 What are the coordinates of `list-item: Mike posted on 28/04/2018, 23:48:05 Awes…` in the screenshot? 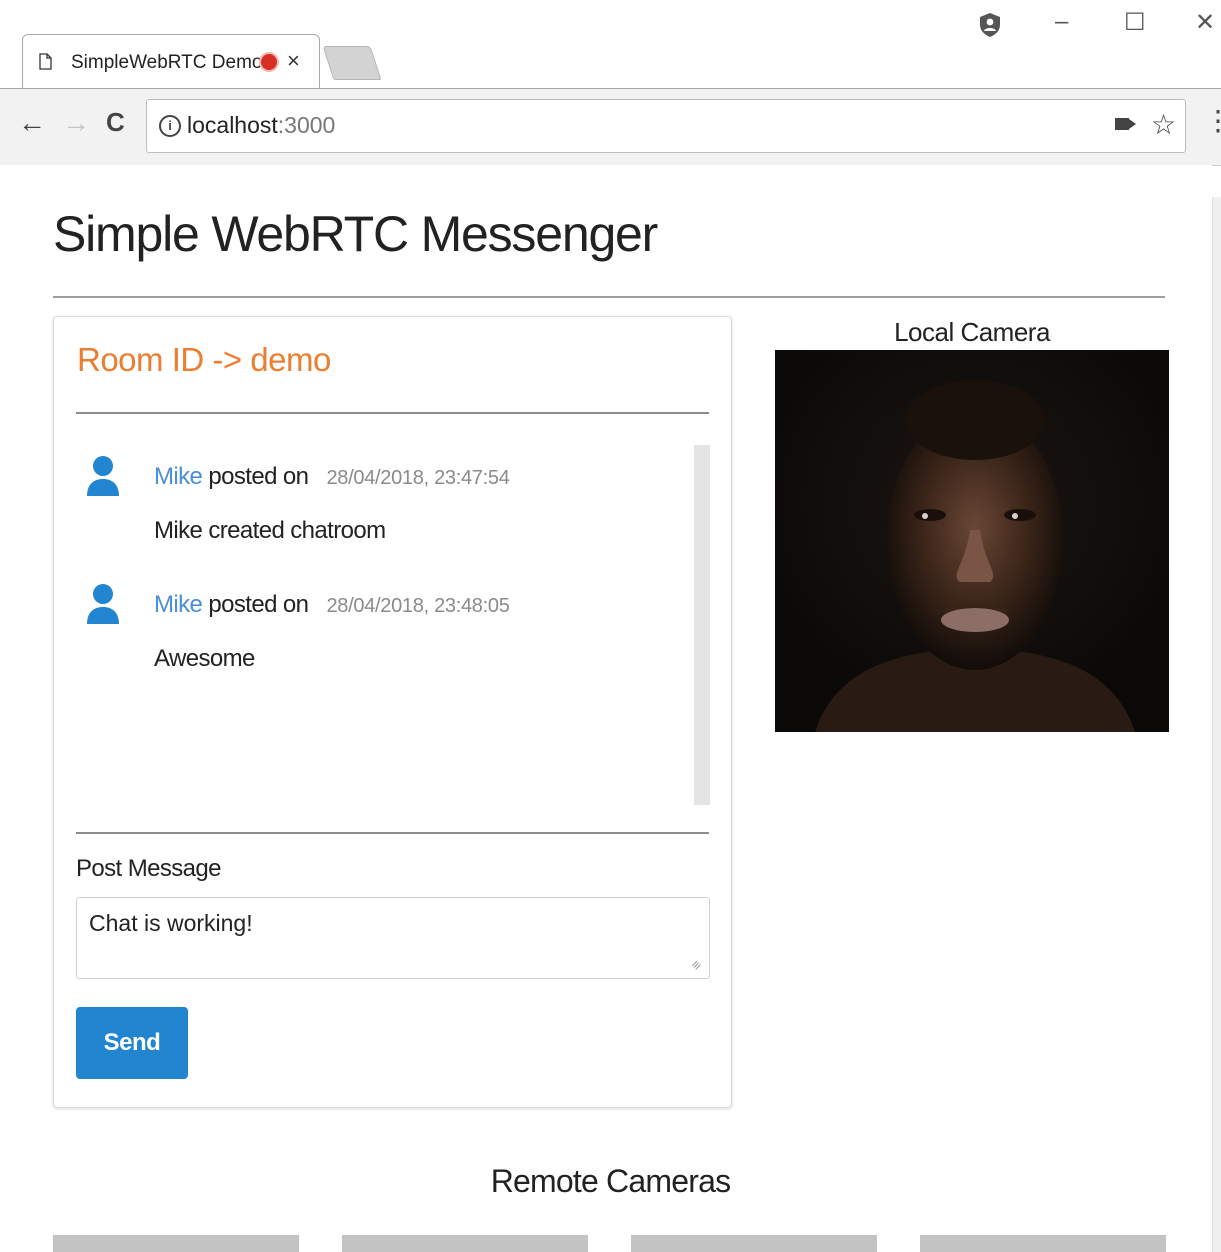 It's located at (376, 628).